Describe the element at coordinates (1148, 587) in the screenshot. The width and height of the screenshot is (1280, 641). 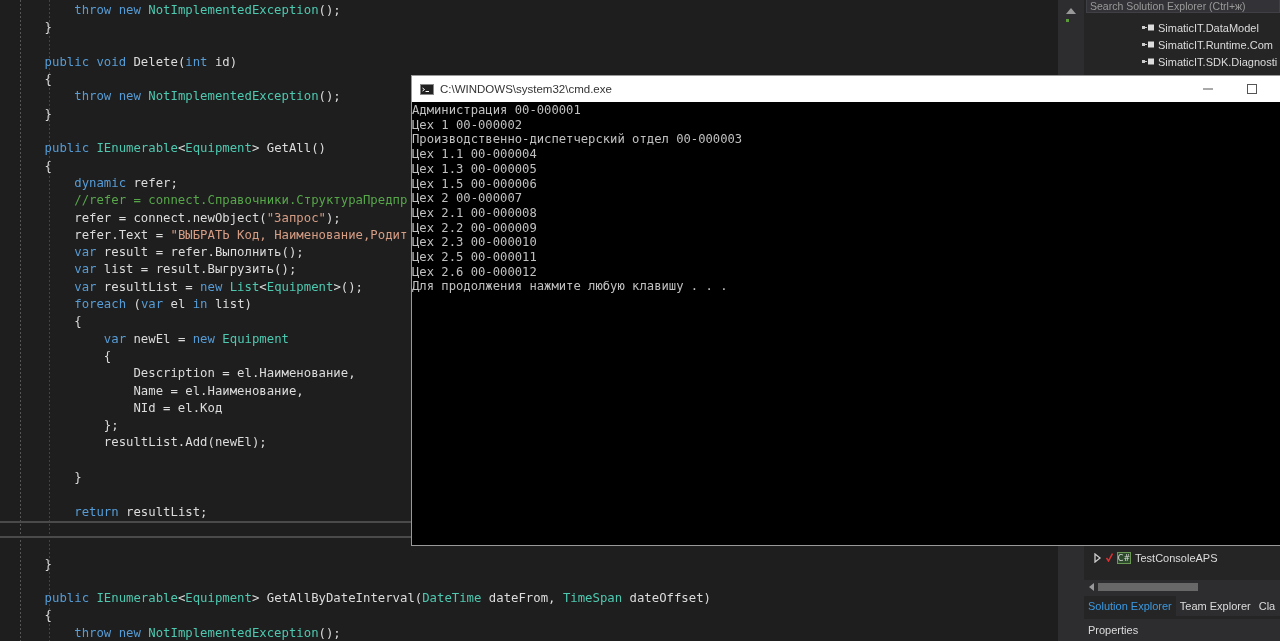
I see `scrollbar-thumb` at that location.